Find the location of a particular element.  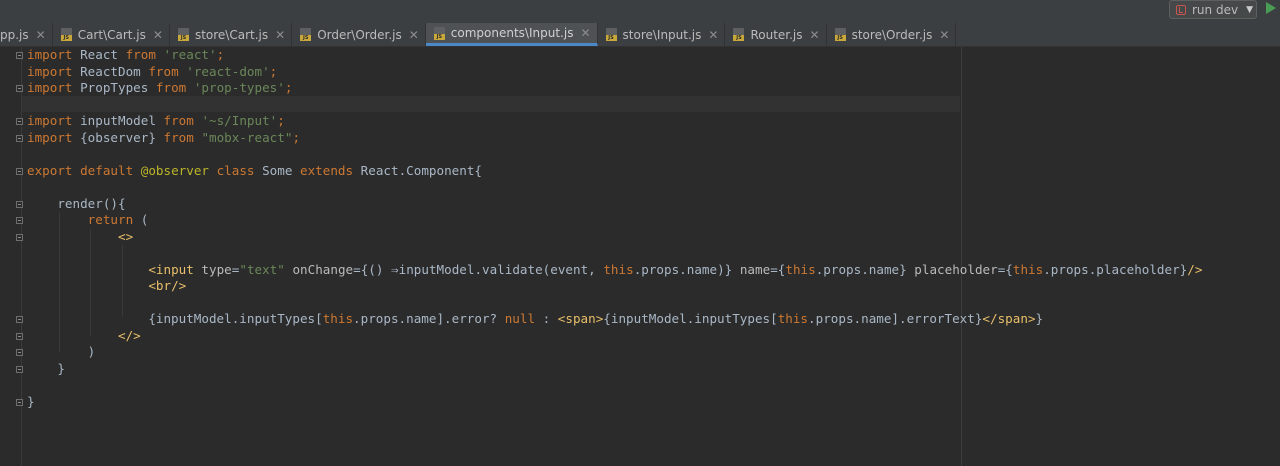

code-token: 'react' is located at coordinates (190, 54).